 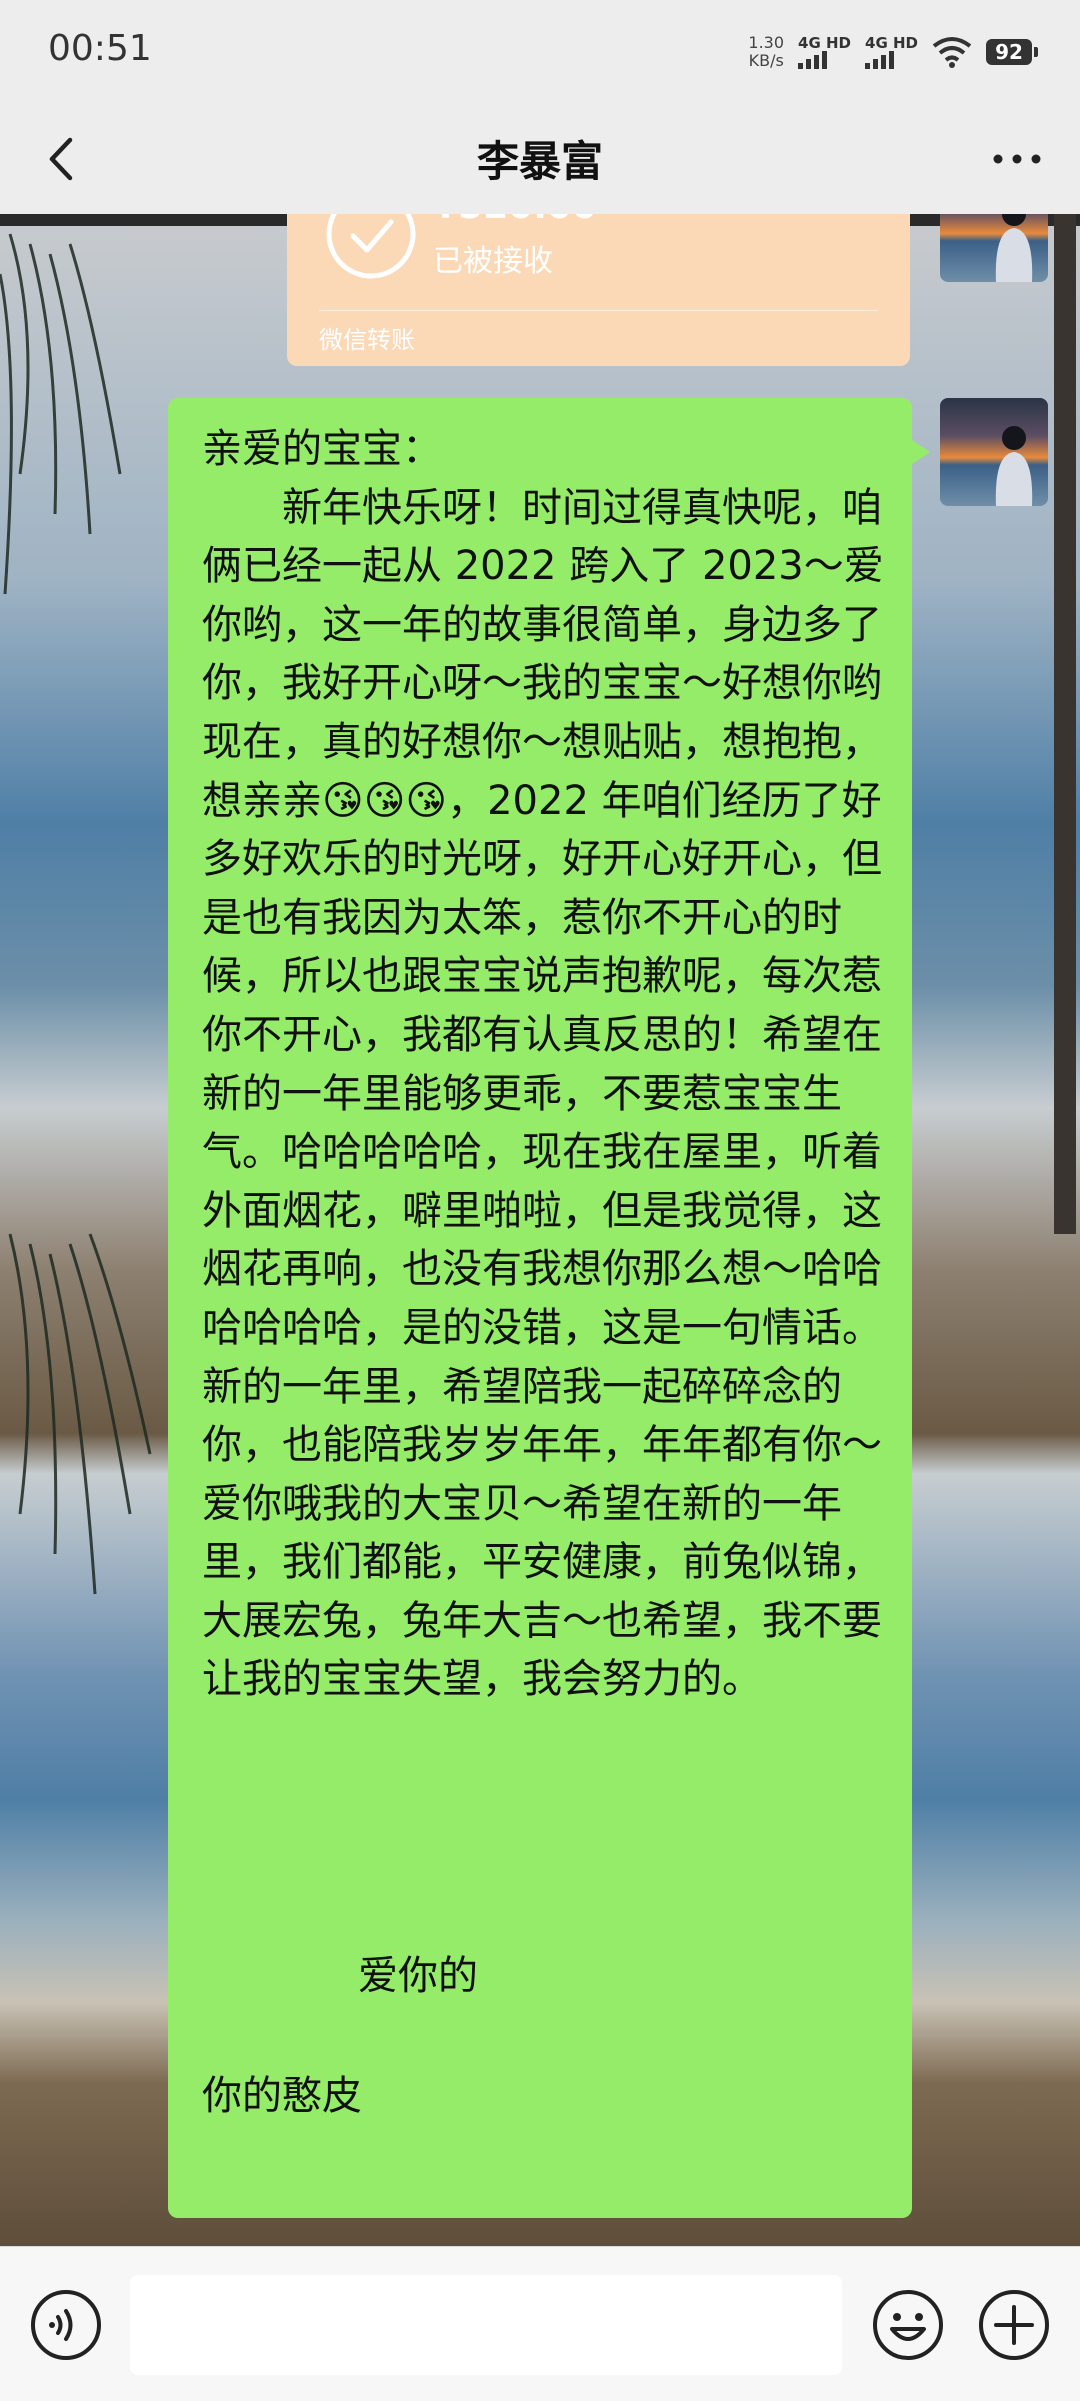 I want to click on network-speed-unit: KB/s, so click(x=766, y=60).